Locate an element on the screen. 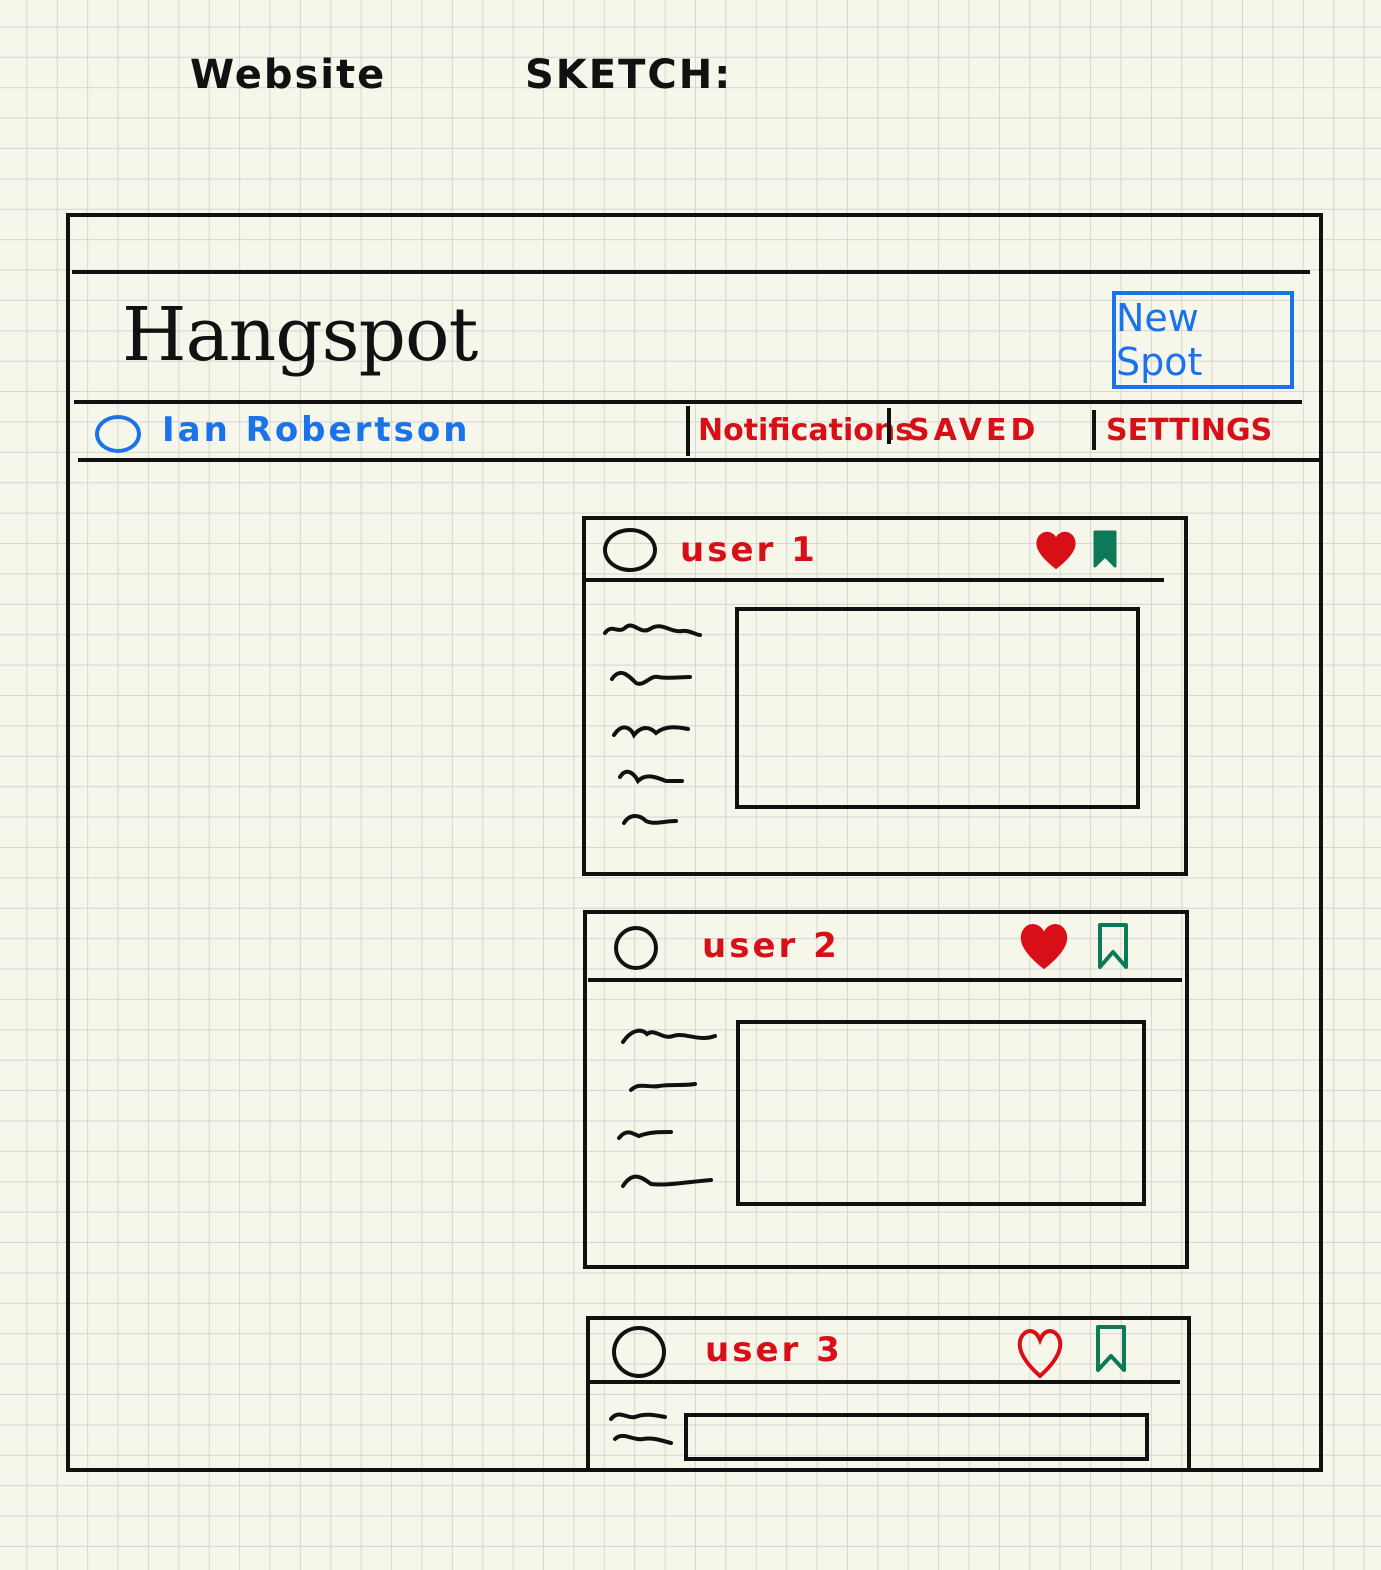  nav-saved: SAVED is located at coordinates (973, 430).